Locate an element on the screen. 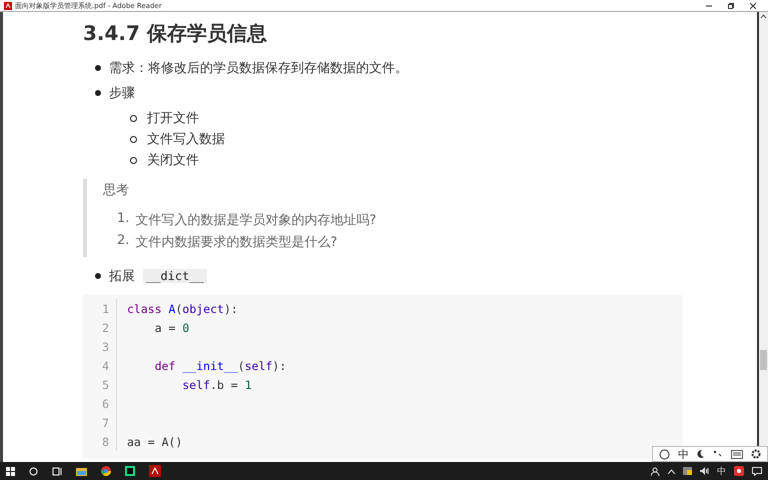 This screenshot has width=768, height=480. settings-icon is located at coordinates (756, 454).